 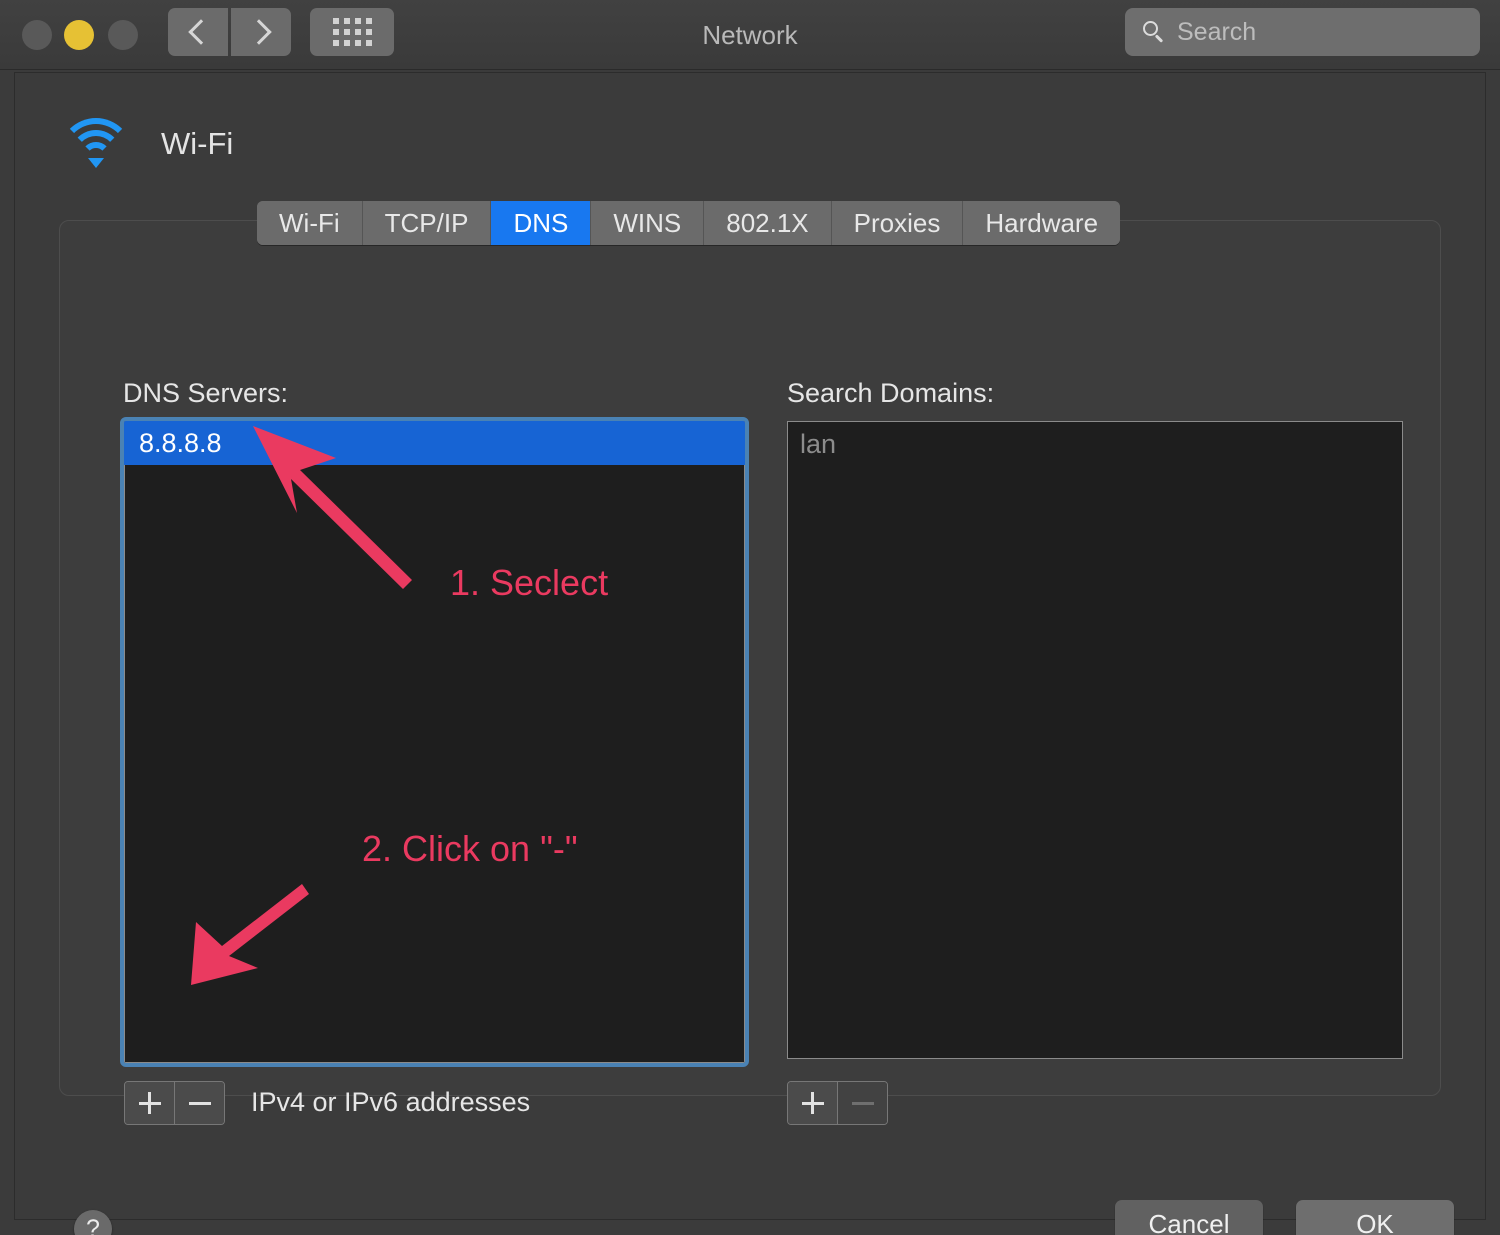 What do you see at coordinates (813, 1103) in the screenshot?
I see `search-domain-add-button` at bounding box center [813, 1103].